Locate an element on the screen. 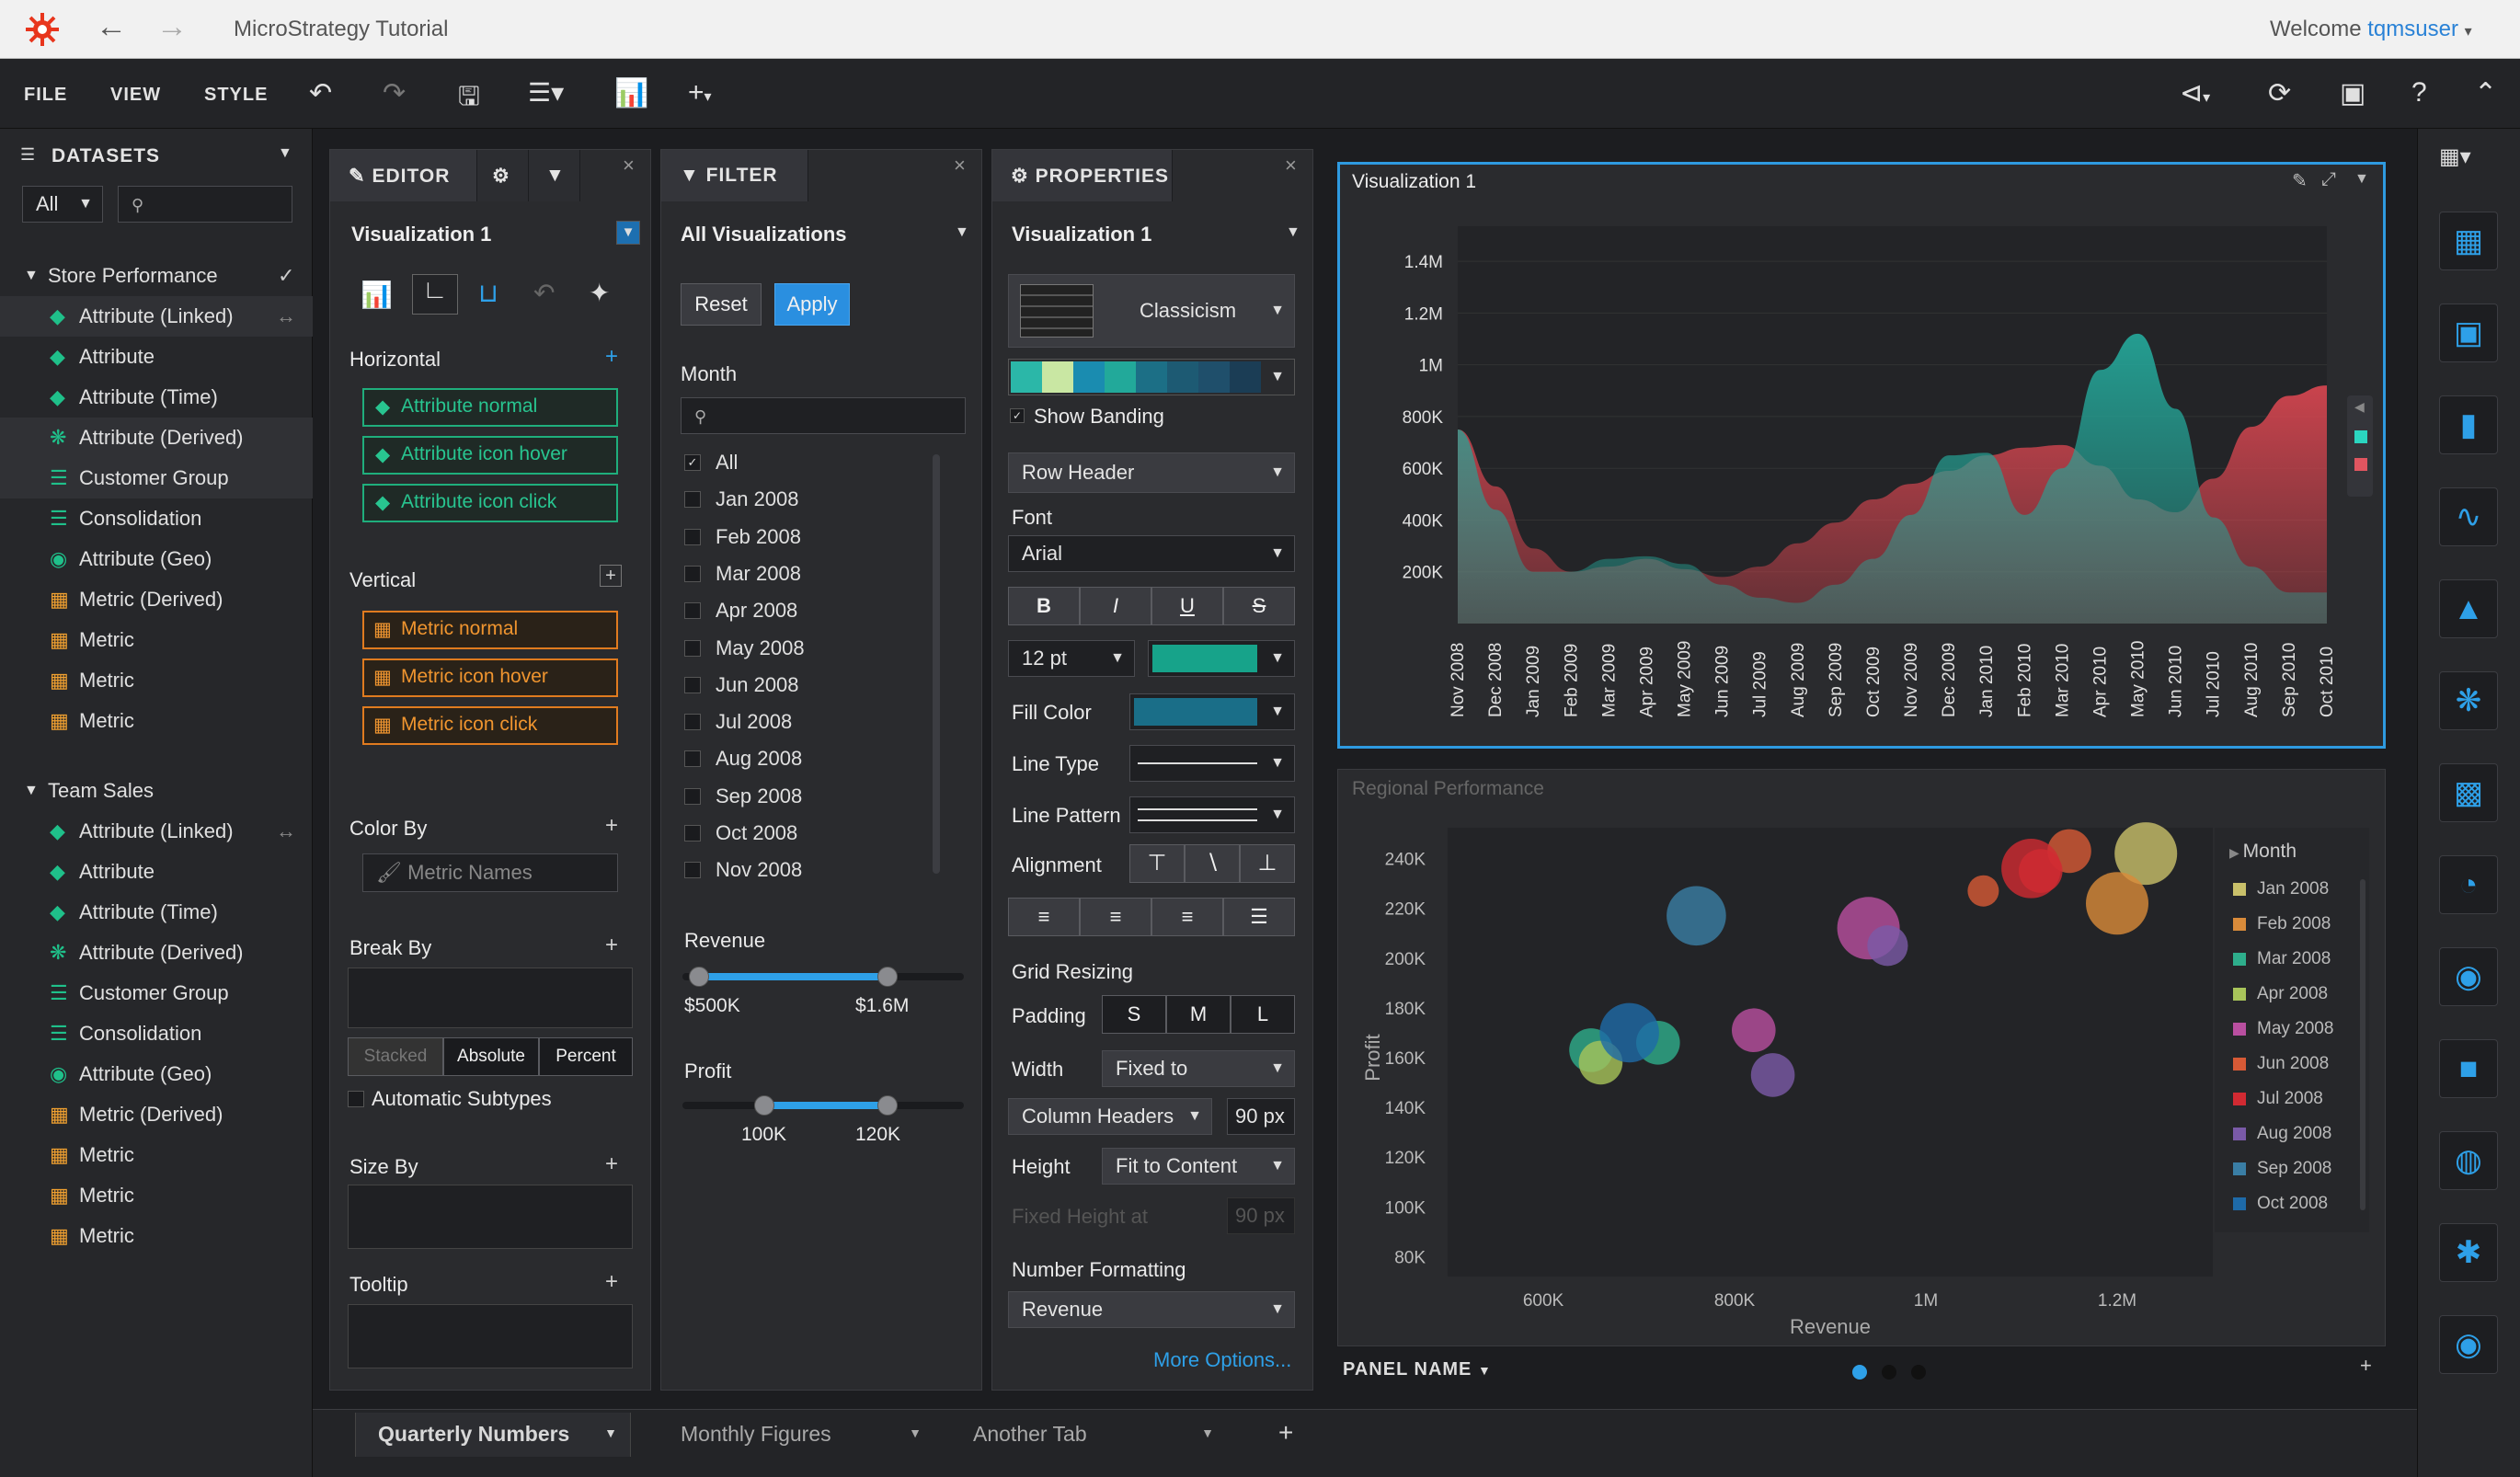 This screenshot has width=2520, height=1477. underline-button: U is located at coordinates (1187, 606).